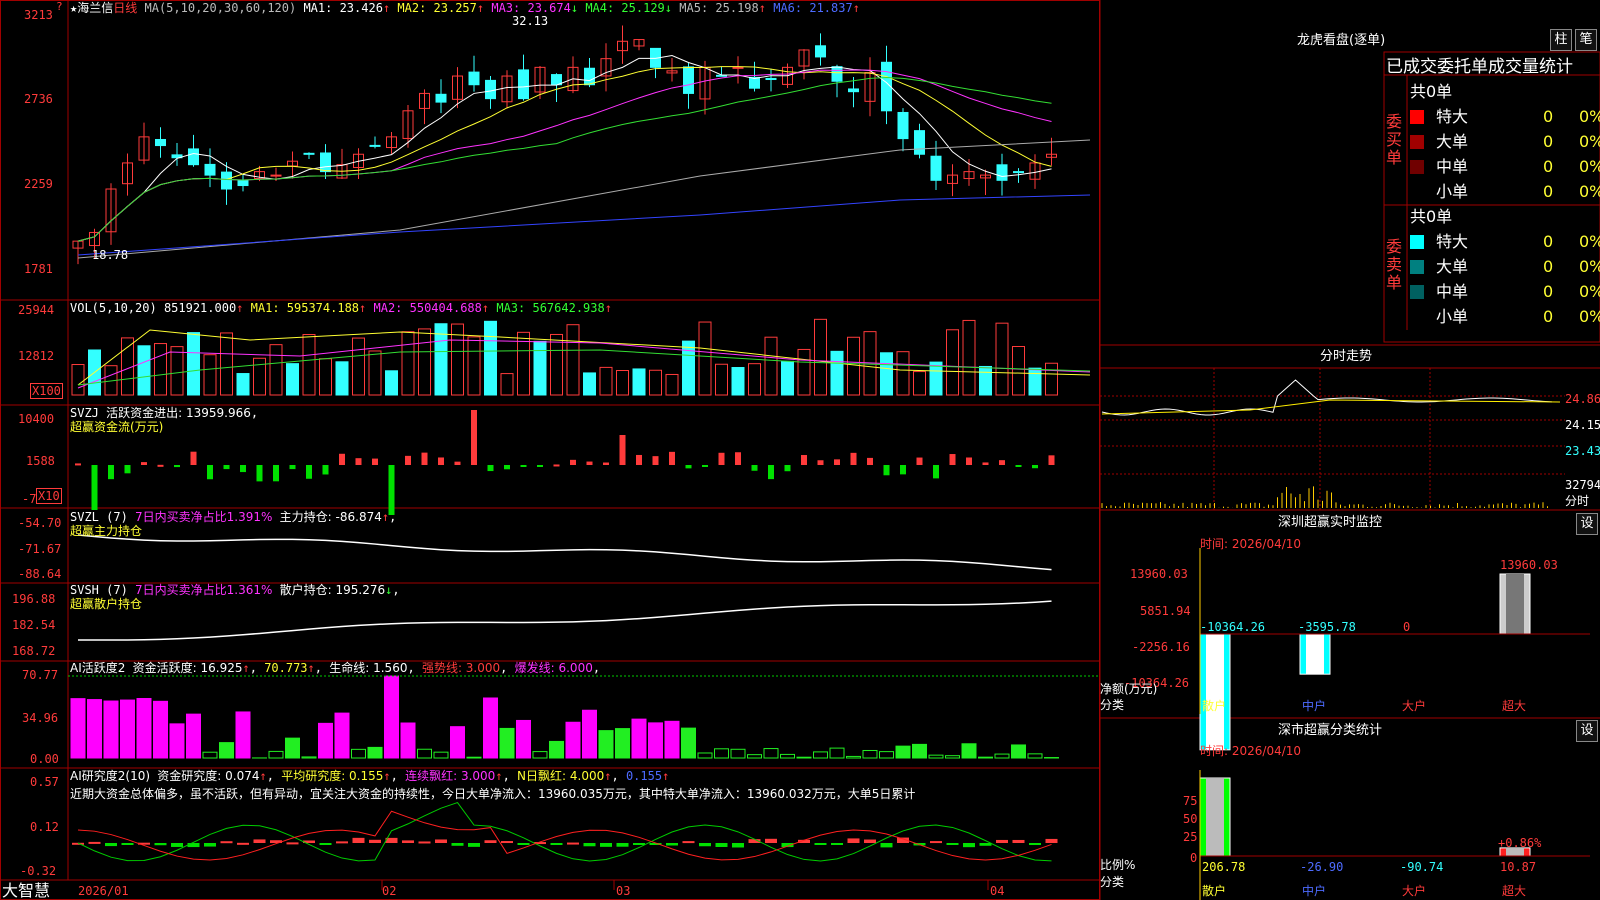 The width and height of the screenshot is (1600, 900). I want to click on sz-class-axis-label: 比例%, so click(1118, 865).